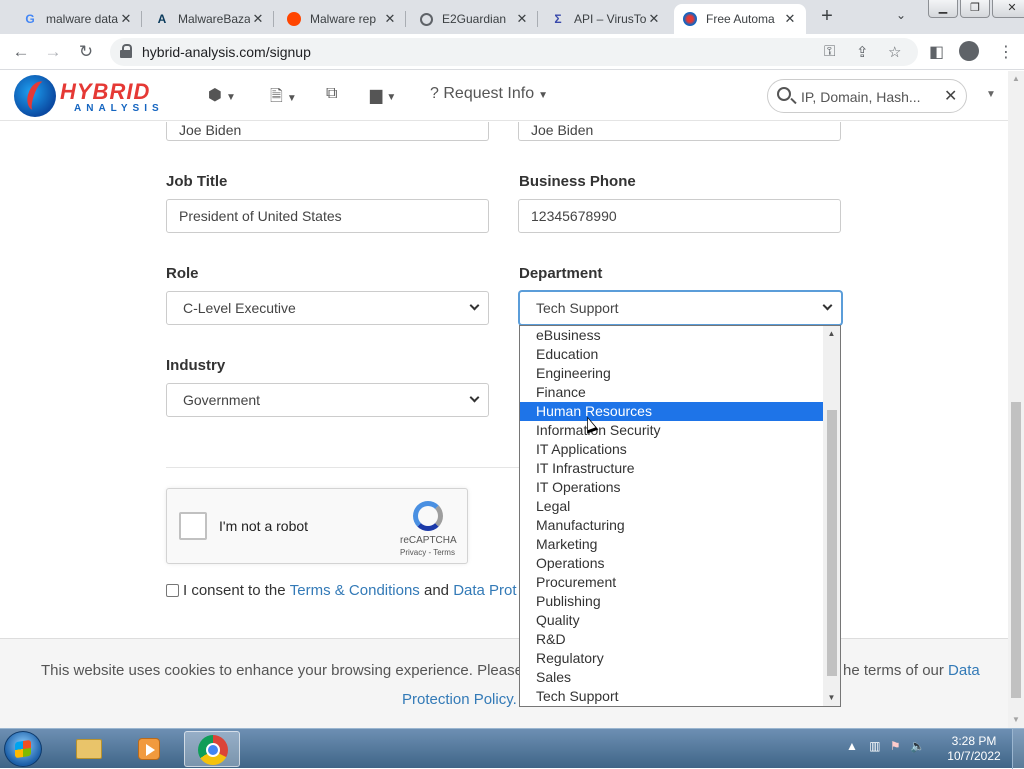 This screenshot has width=1024, height=769. I want to click on tab-search-icon: ⌄, so click(901, 15).